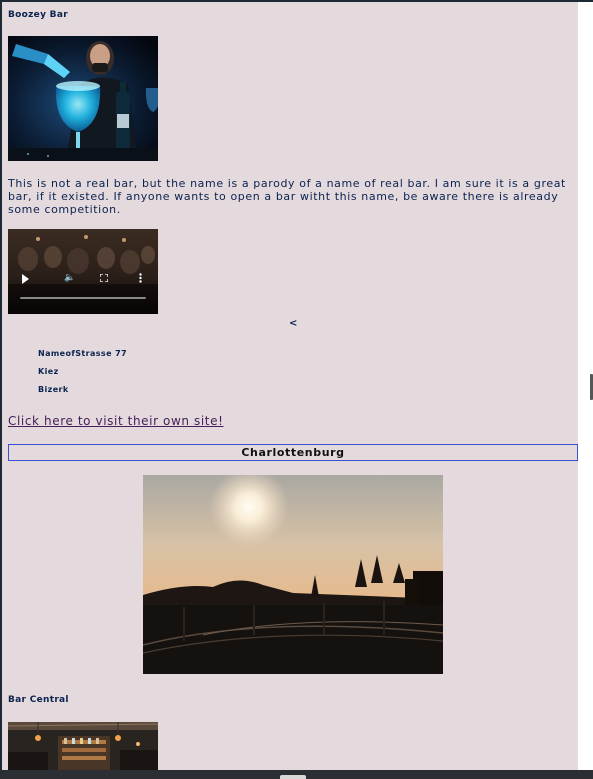  I want to click on address-bezirk: Bizerk, so click(53, 389).